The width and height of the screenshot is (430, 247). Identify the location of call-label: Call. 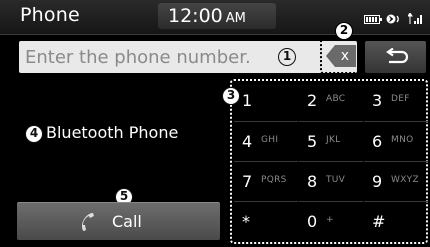
(127, 221).